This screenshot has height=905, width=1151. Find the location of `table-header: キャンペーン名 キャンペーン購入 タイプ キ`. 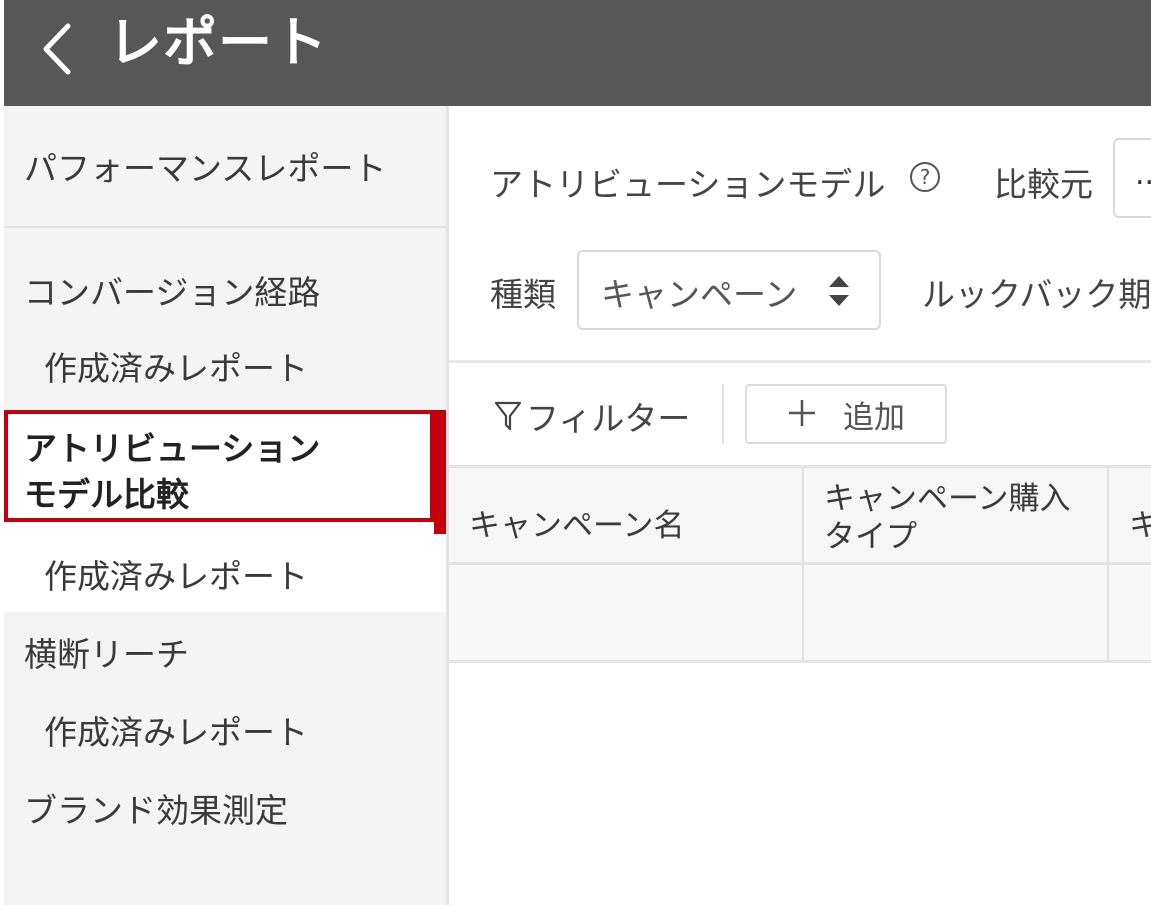

table-header: キャンペーン名 キャンペーン購入 タイプ キ is located at coordinates (800, 515).